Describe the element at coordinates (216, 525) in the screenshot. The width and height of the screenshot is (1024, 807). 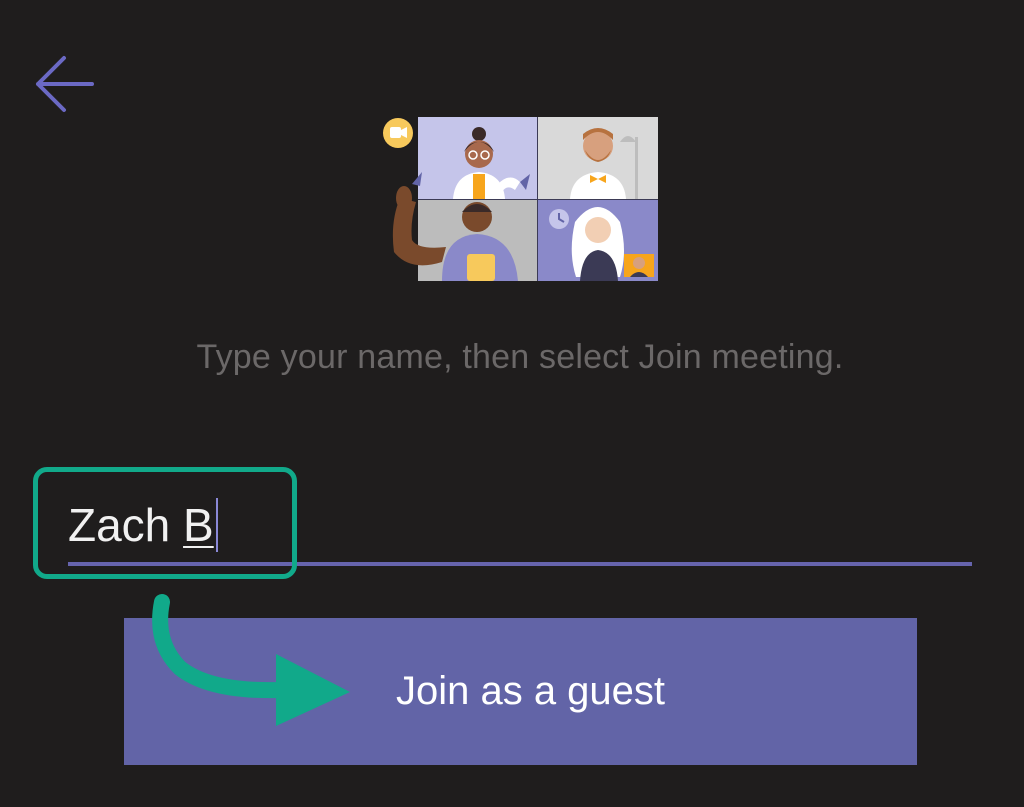
I see `text-cursor` at that location.